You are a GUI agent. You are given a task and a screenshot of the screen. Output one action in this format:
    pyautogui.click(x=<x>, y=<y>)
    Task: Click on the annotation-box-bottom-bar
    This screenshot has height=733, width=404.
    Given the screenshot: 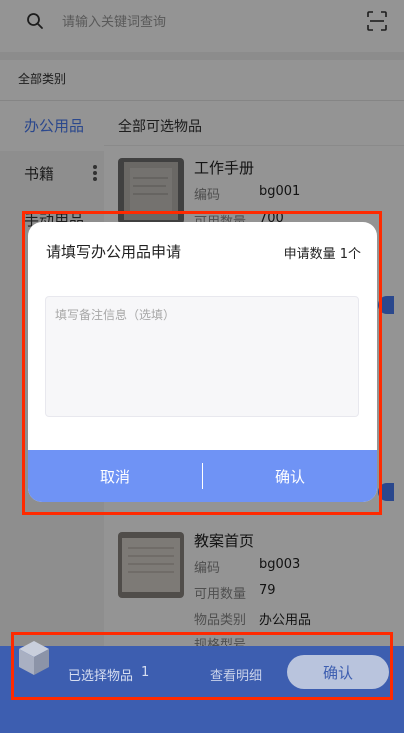 What is the action you would take?
    pyautogui.click(x=202, y=666)
    